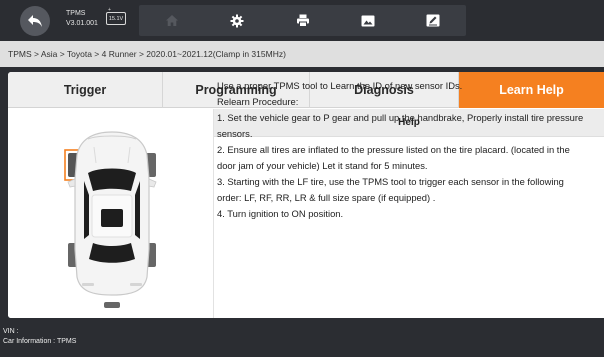 Image resolution: width=604 pixels, height=357 pixels. I want to click on battery-poles: + -, so click(109, 11).